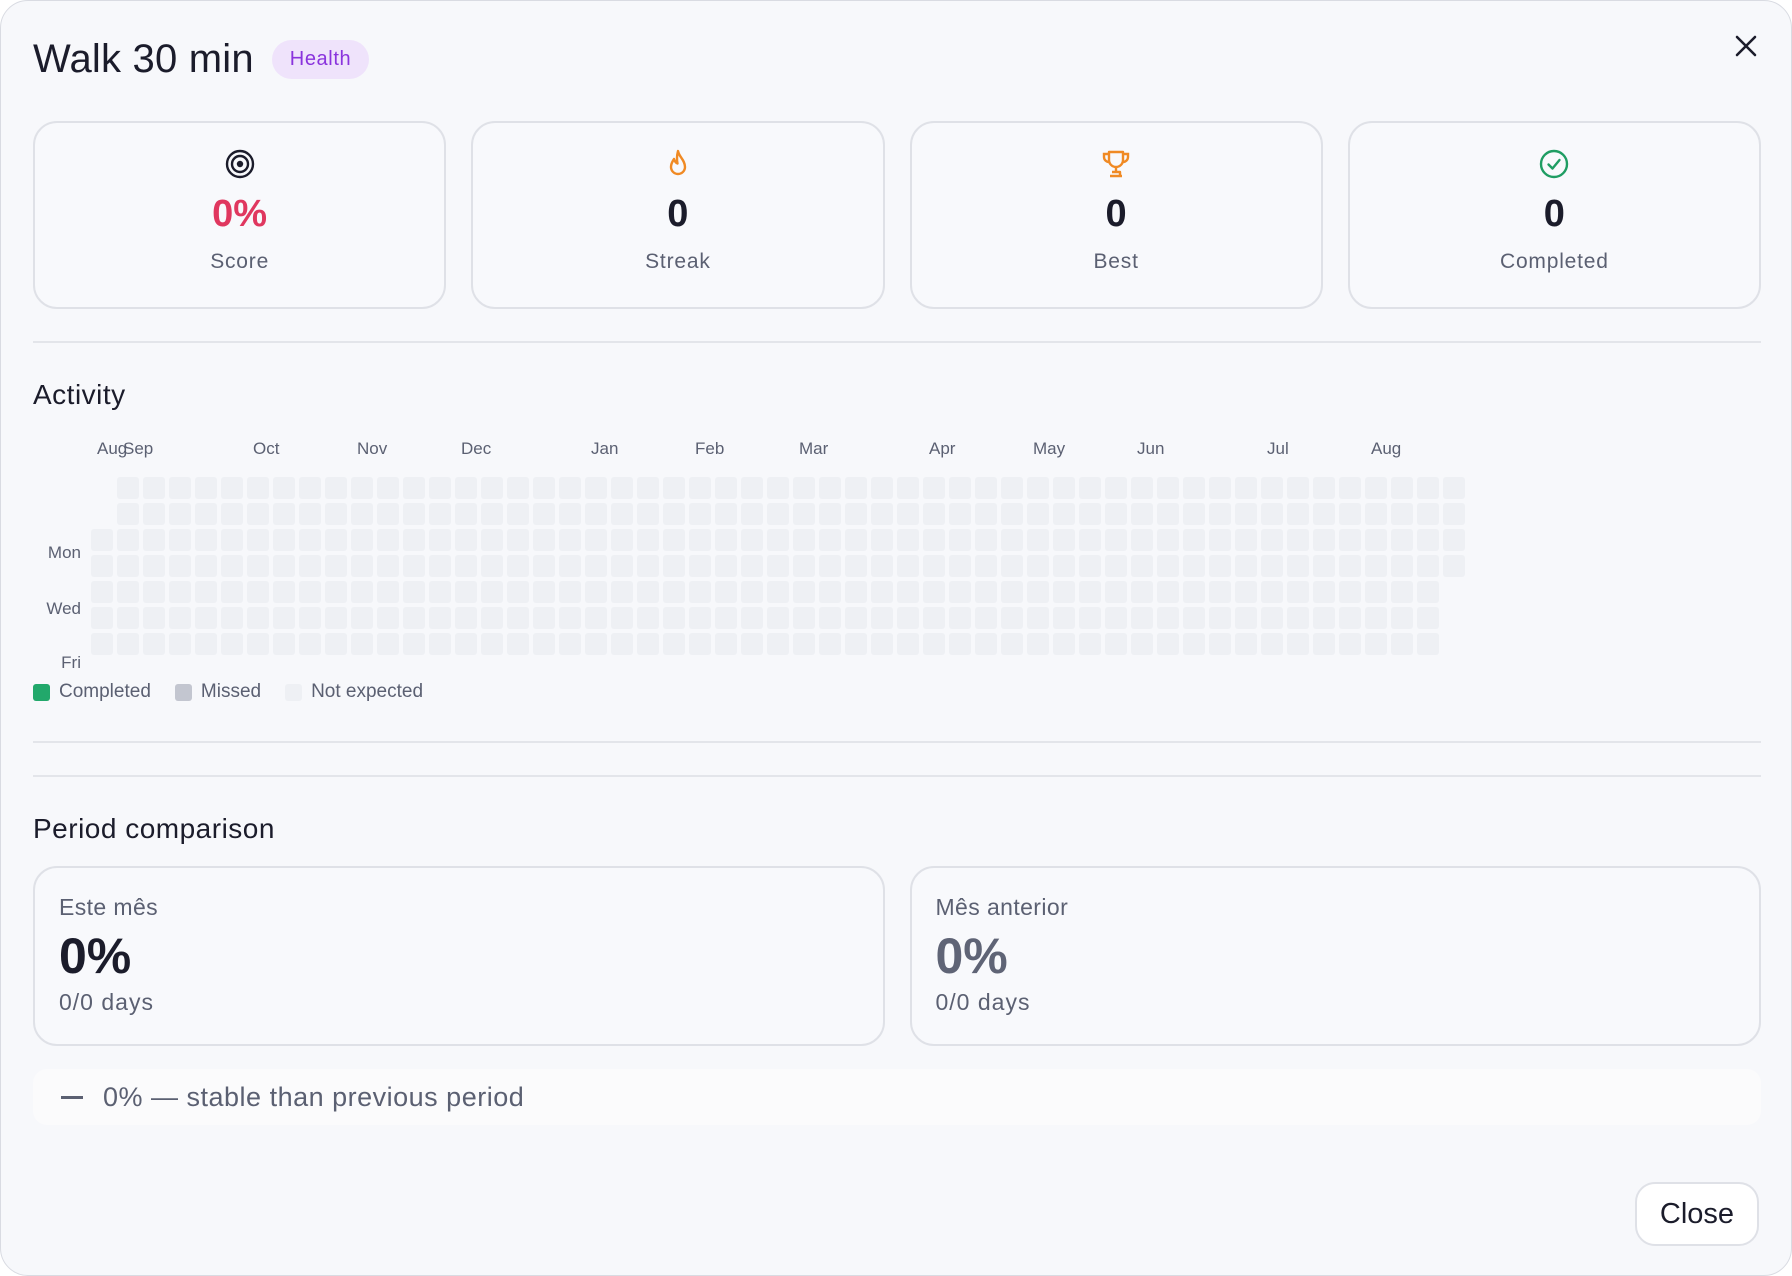 This screenshot has height=1276, width=1792. I want to click on flame-icon, so click(678, 164).